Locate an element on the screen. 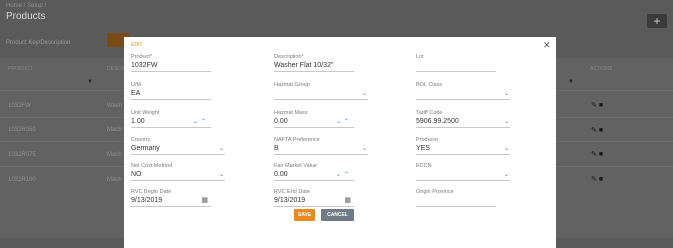 Image resolution: width=673 pixels, height=248 pixels. lot-field: Lot is located at coordinates (456, 63).